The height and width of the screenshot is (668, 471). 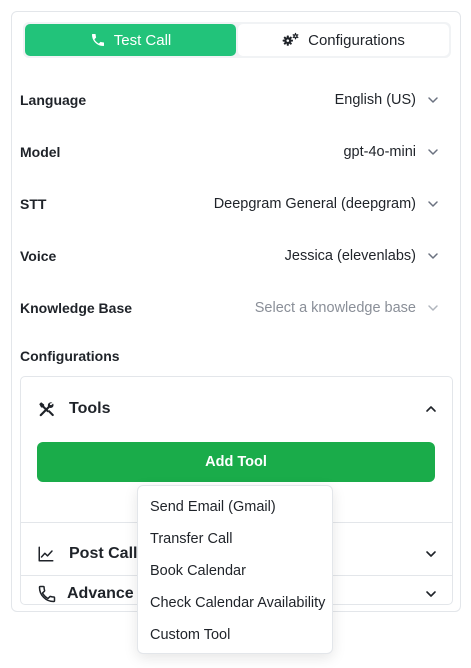 What do you see at coordinates (236, 462) in the screenshot?
I see `add-tool-button: Add Tool` at bounding box center [236, 462].